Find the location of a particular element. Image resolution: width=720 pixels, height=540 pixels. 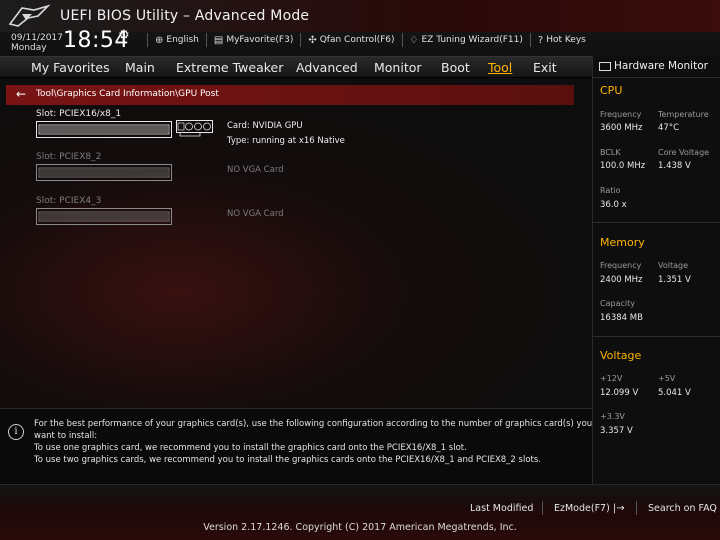

capacity-label: Capacity is located at coordinates (617, 303).